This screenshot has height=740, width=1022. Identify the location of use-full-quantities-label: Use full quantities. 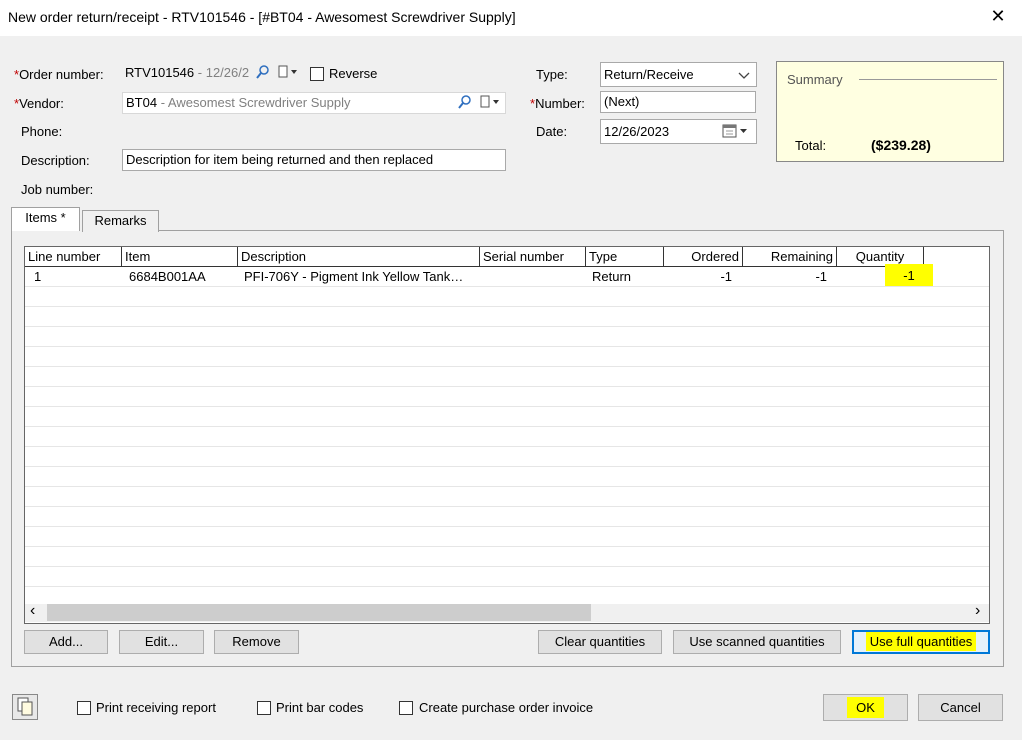
(921, 641).